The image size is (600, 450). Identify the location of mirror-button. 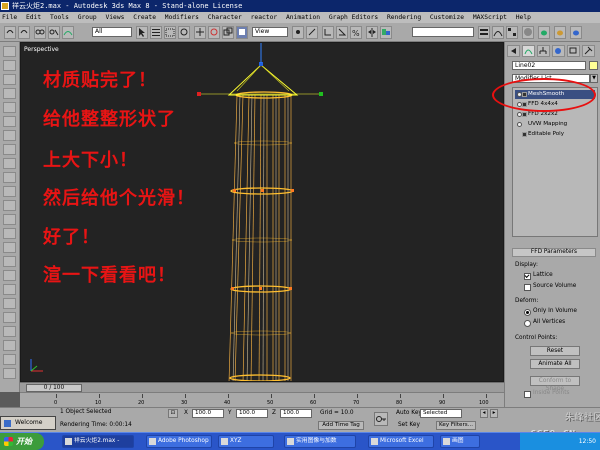
(372, 32).